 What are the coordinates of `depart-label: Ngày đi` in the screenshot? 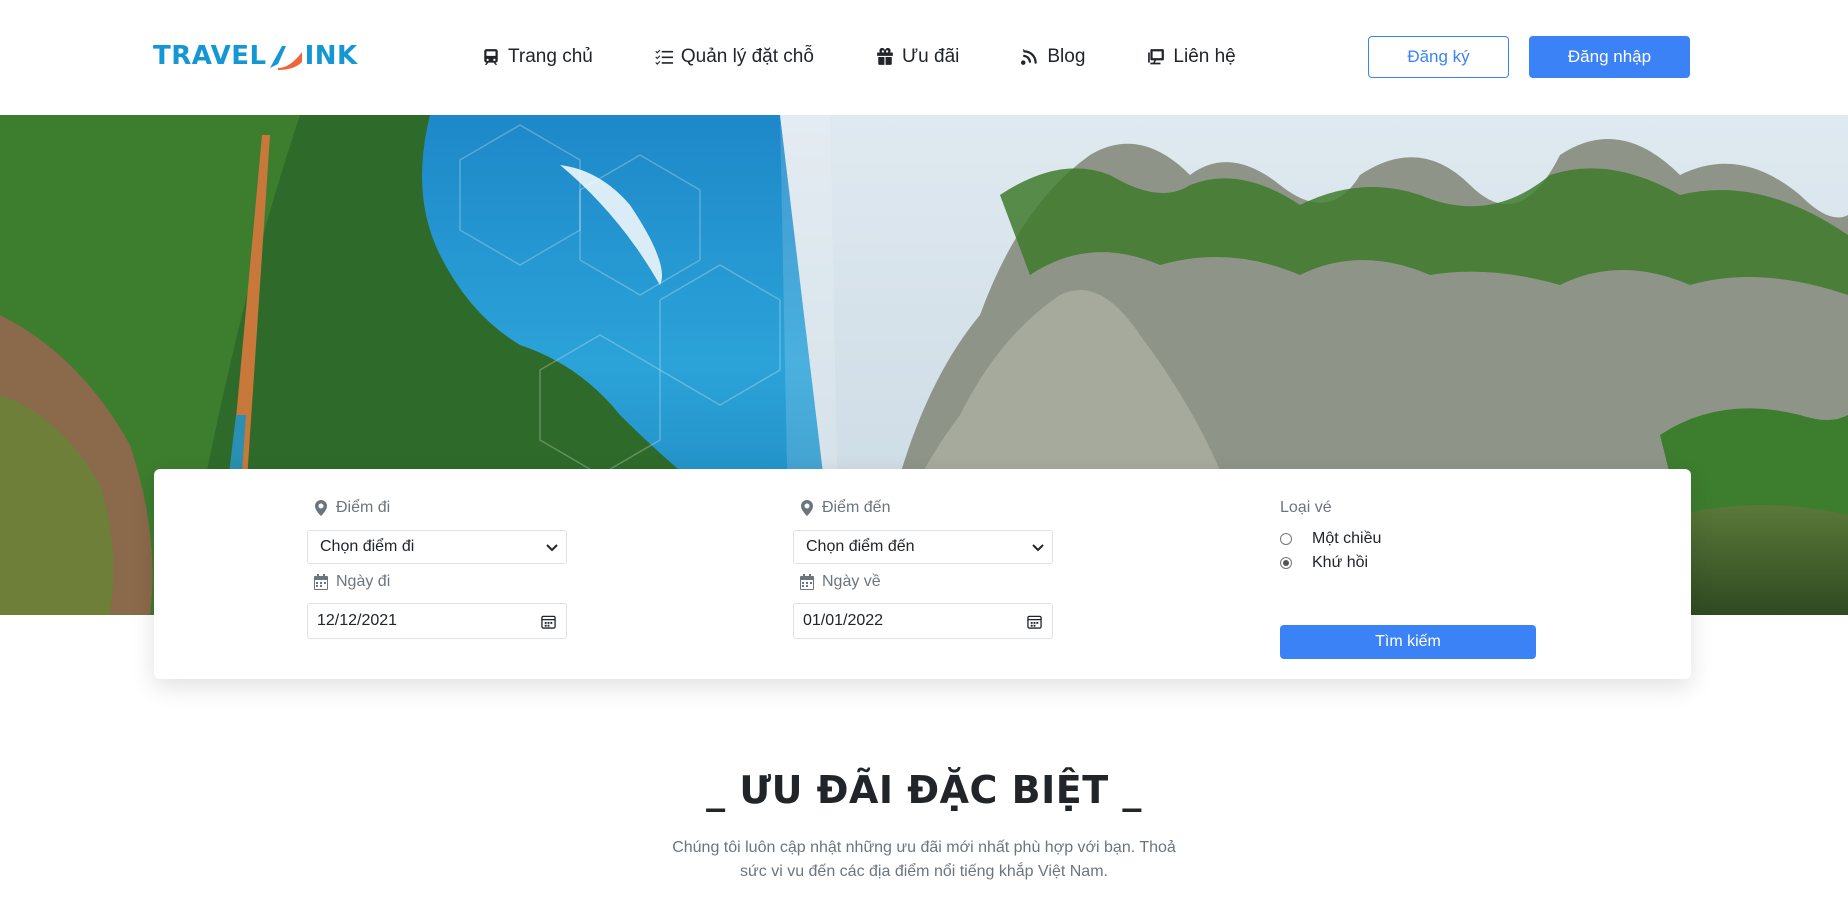 It's located at (352, 582).